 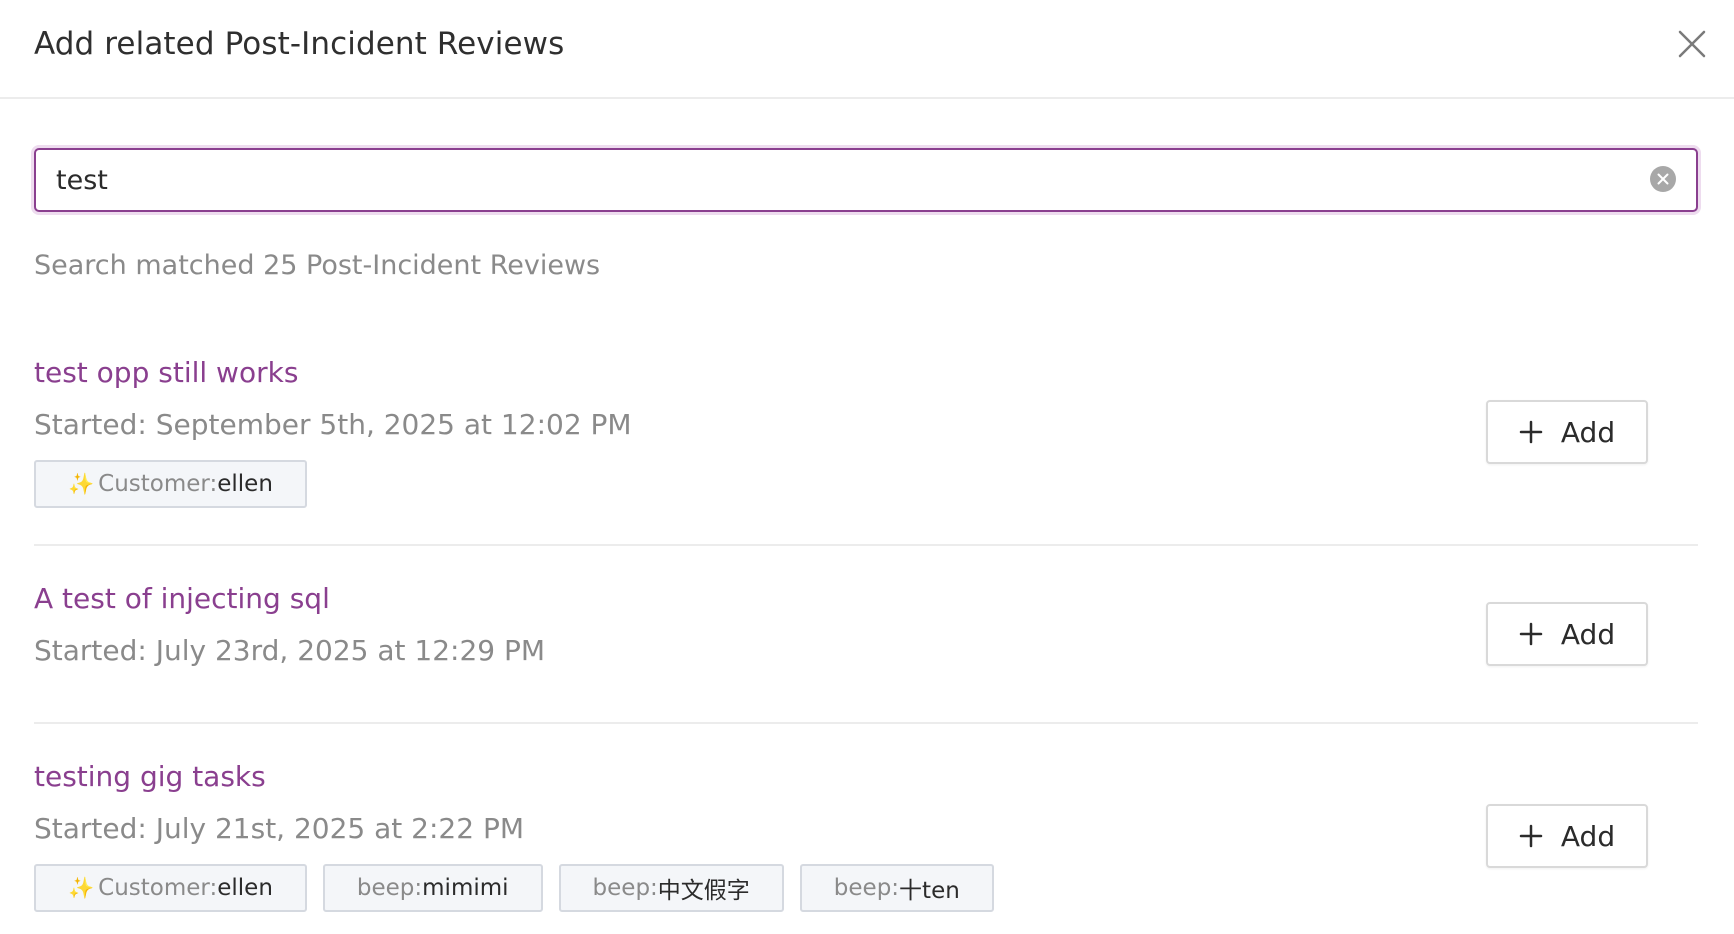 I want to click on review-tags: ✨ Customer: ellen, so click(x=170, y=484).